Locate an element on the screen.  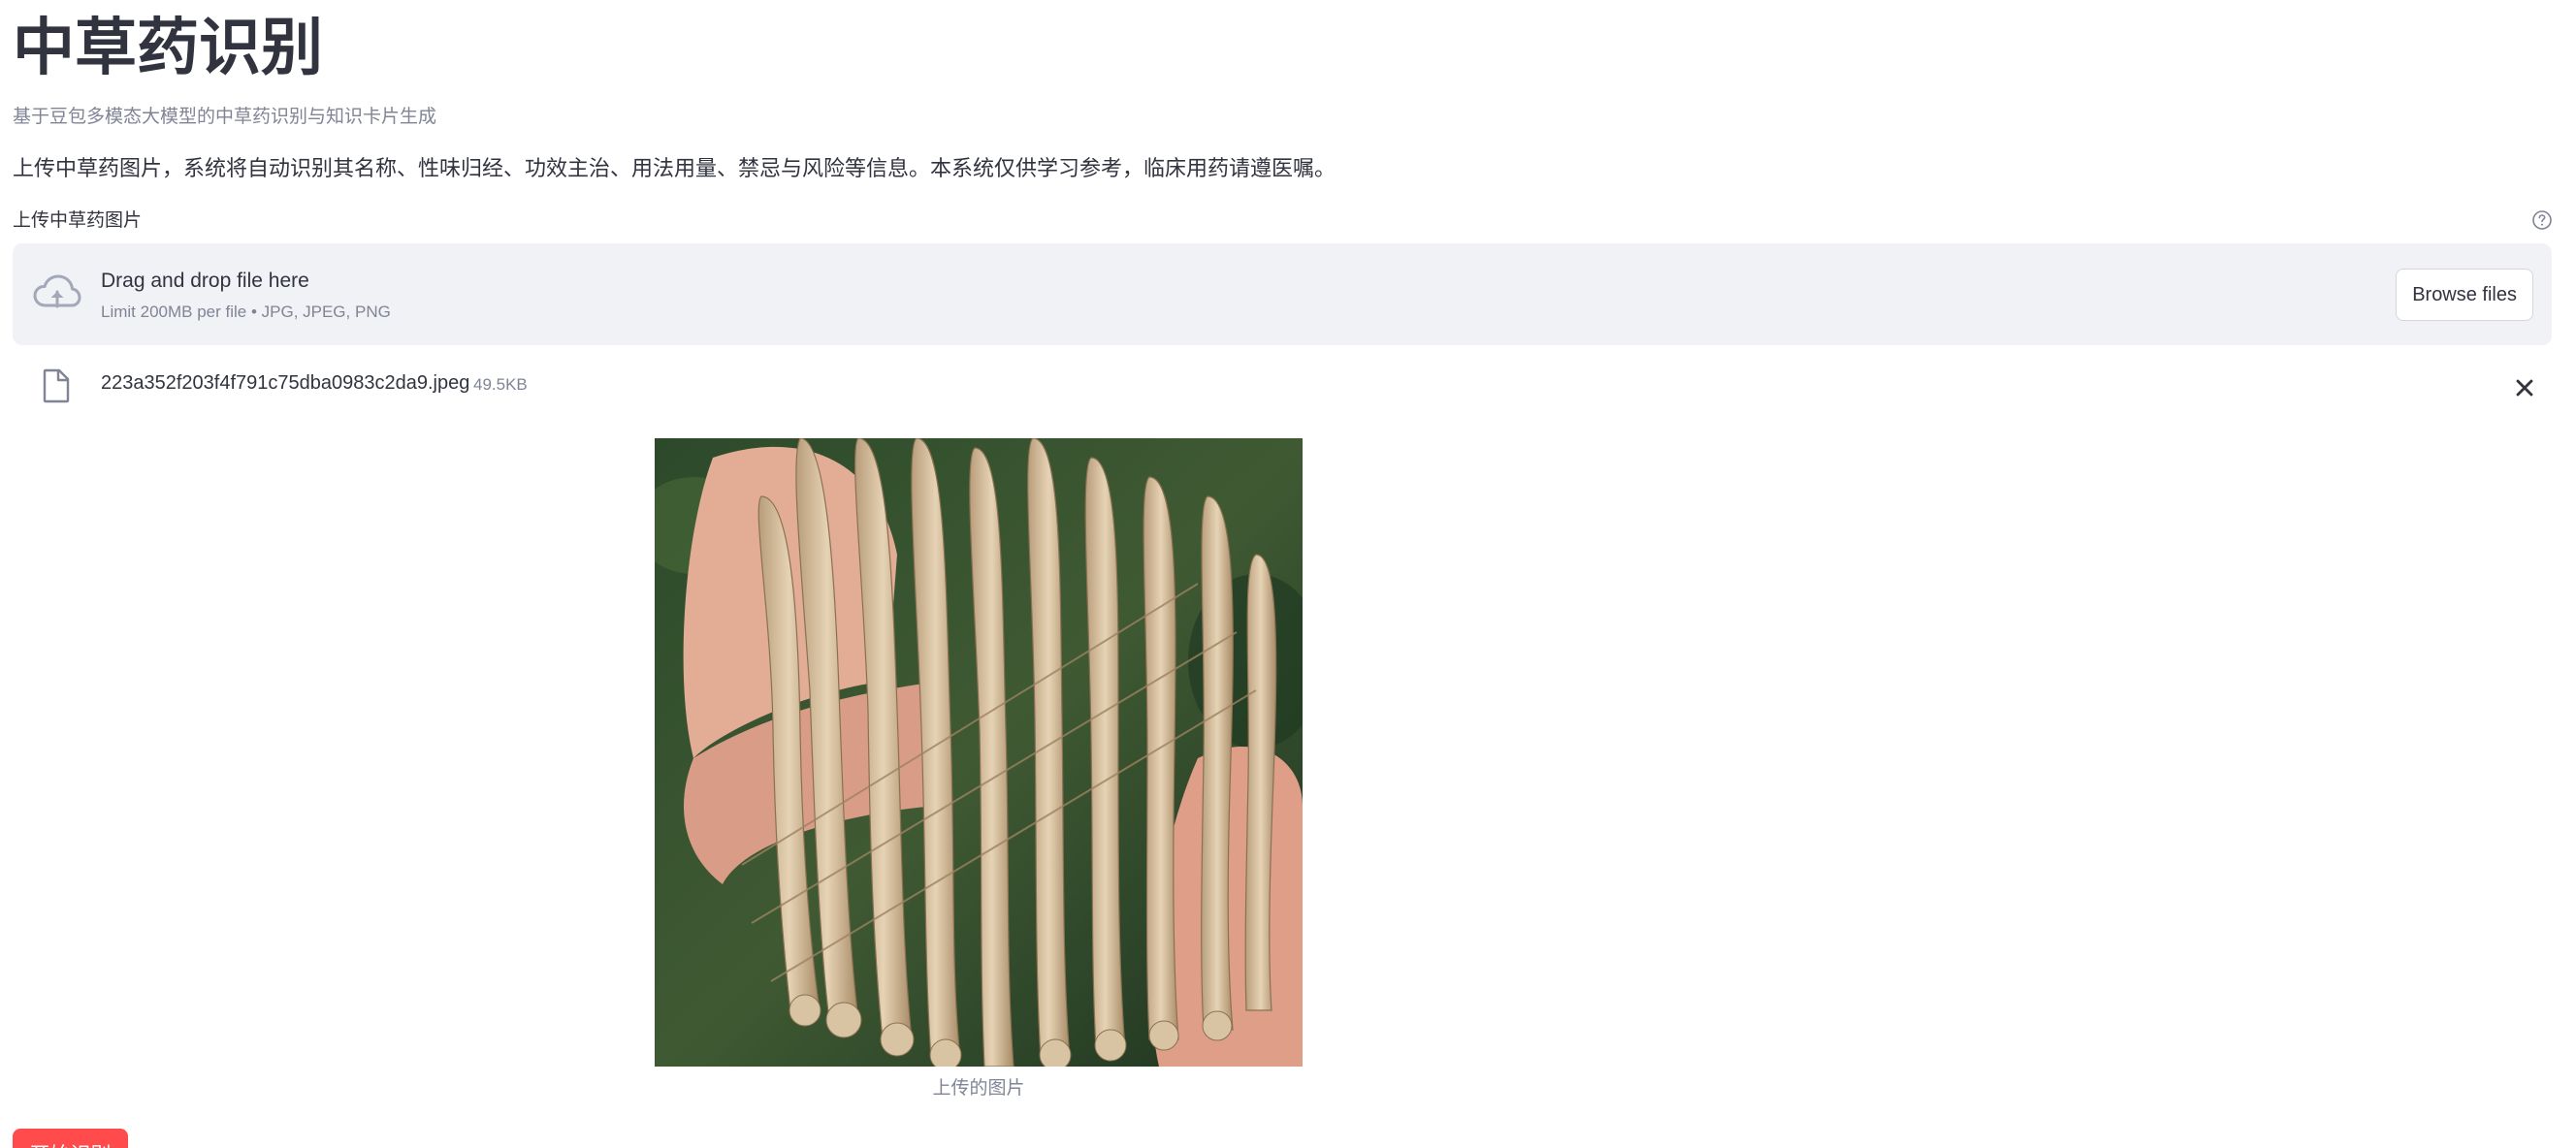
question-circle-icon is located at coordinates (2542, 220).